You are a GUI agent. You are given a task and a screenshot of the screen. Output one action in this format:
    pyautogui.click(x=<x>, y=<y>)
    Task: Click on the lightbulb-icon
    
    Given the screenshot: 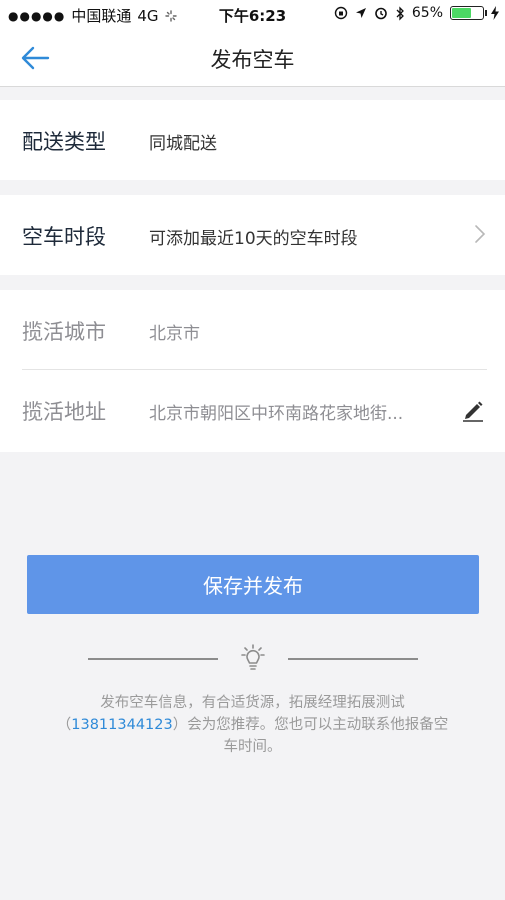 What is the action you would take?
    pyautogui.click(x=253, y=657)
    